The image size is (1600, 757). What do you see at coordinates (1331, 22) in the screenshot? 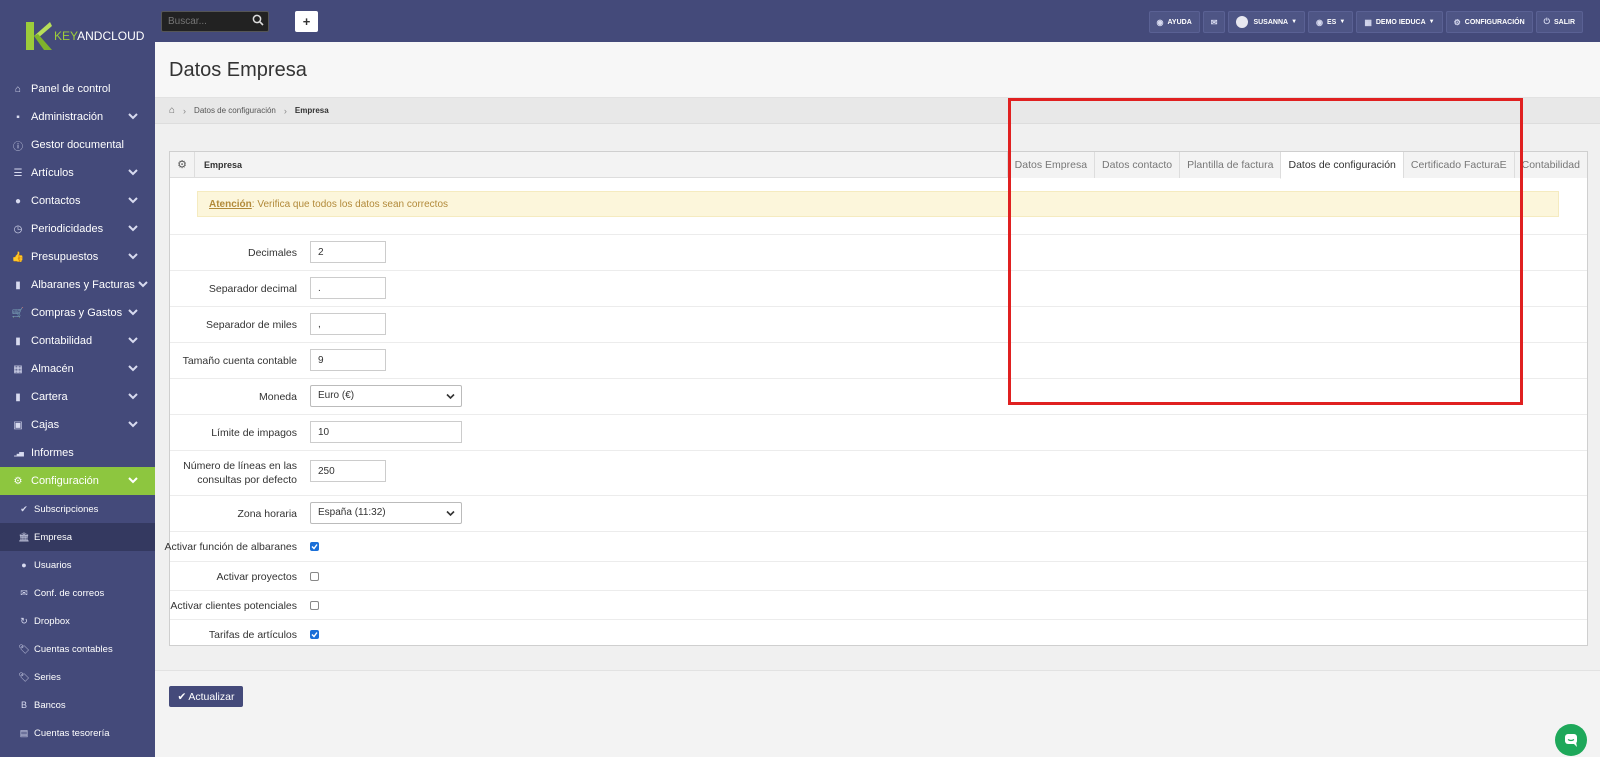
I see `language-button: ◉ ES ▼` at bounding box center [1331, 22].